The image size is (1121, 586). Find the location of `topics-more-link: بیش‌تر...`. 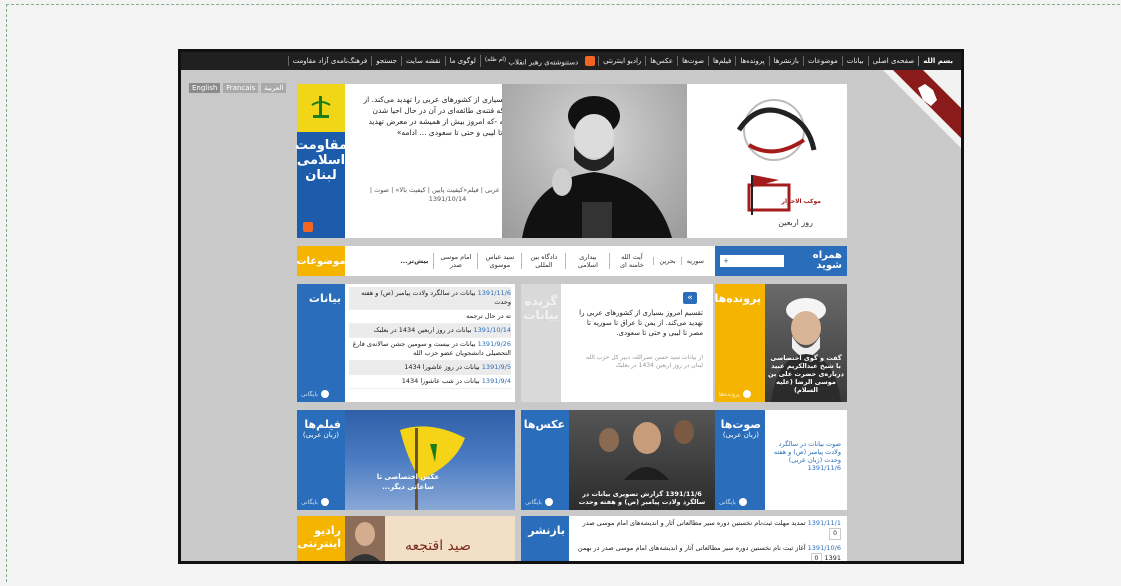

topics-more-link: بیش‌تر... is located at coordinates (414, 261).